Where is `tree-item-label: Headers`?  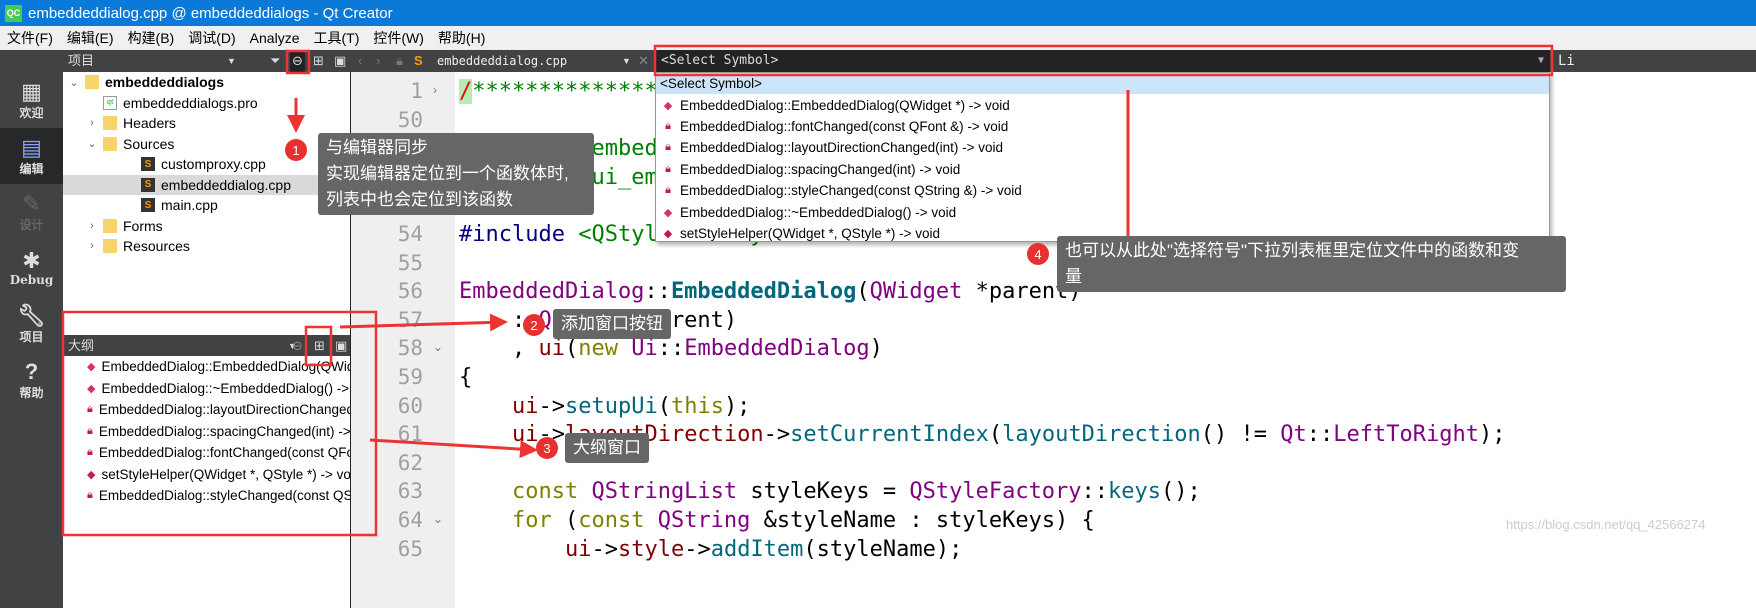
tree-item-label: Headers is located at coordinates (149, 123).